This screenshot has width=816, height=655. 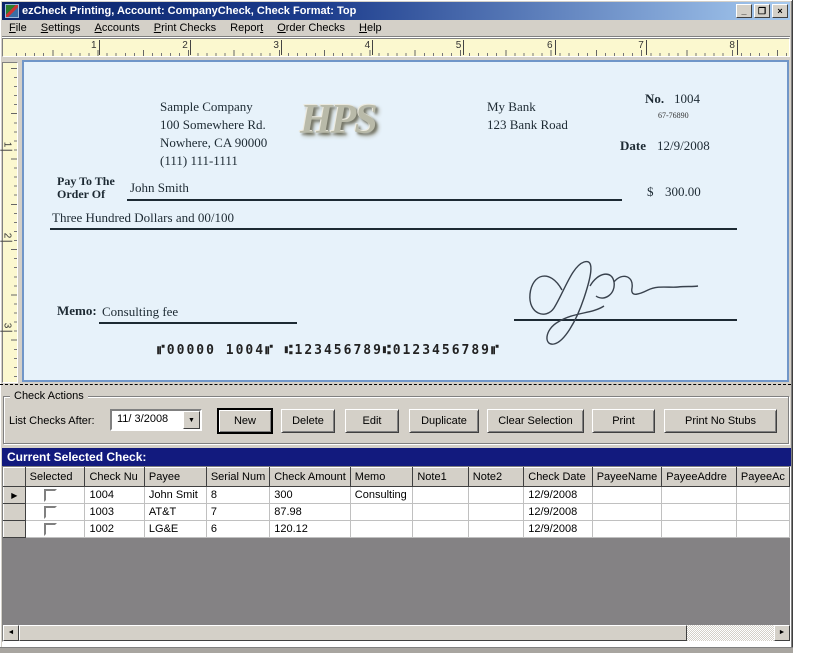 I want to click on amount-words-underline, so click(x=393, y=229).